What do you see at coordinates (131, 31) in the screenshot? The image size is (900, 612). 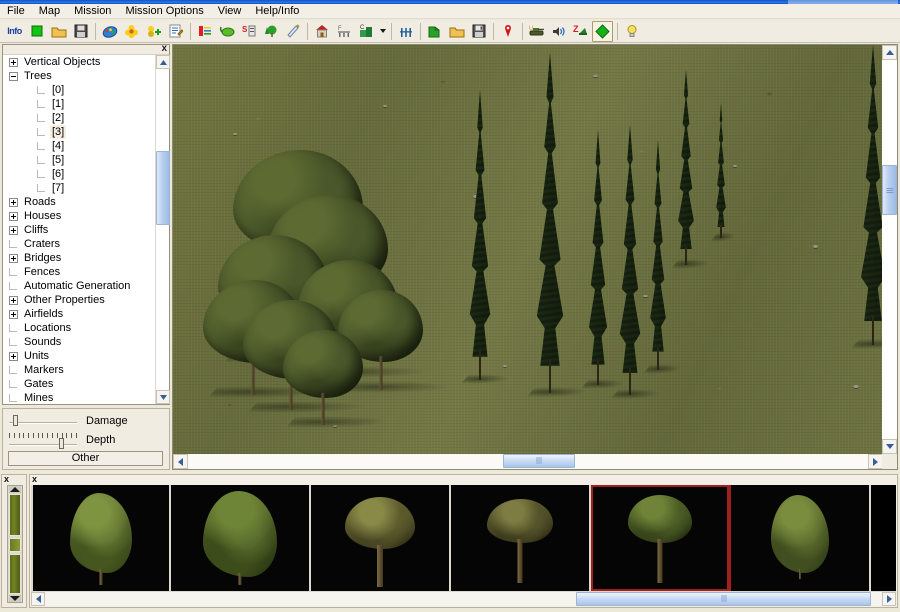 I see `objects-button` at bounding box center [131, 31].